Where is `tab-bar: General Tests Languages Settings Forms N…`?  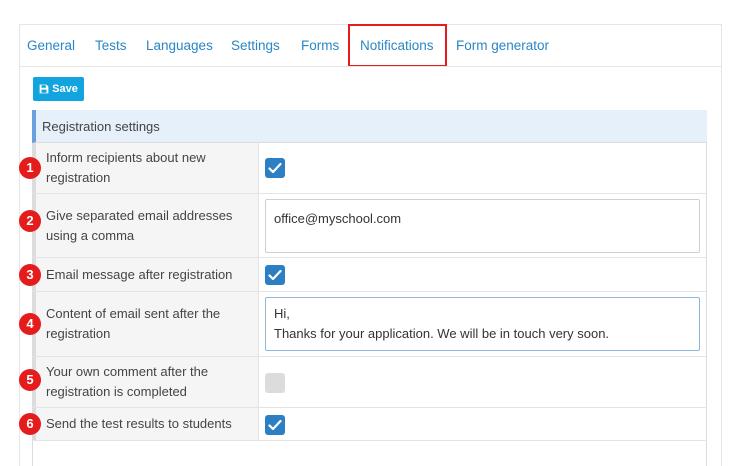 tab-bar: General Tests Languages Settings Forms N… is located at coordinates (370, 45).